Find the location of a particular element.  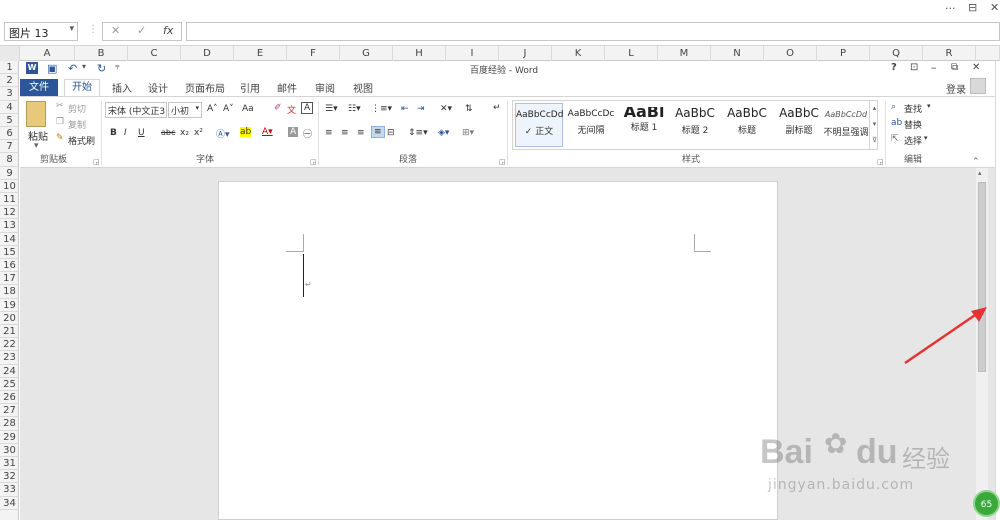

chevron-down-icon: ▾ is located at coordinates (84, 66).